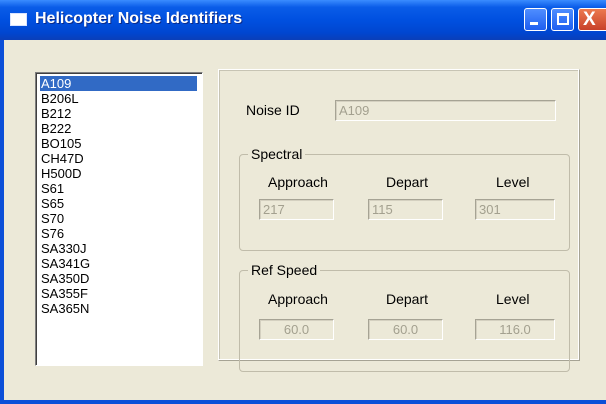  I want to click on list-item: SA355F, so click(64, 293).